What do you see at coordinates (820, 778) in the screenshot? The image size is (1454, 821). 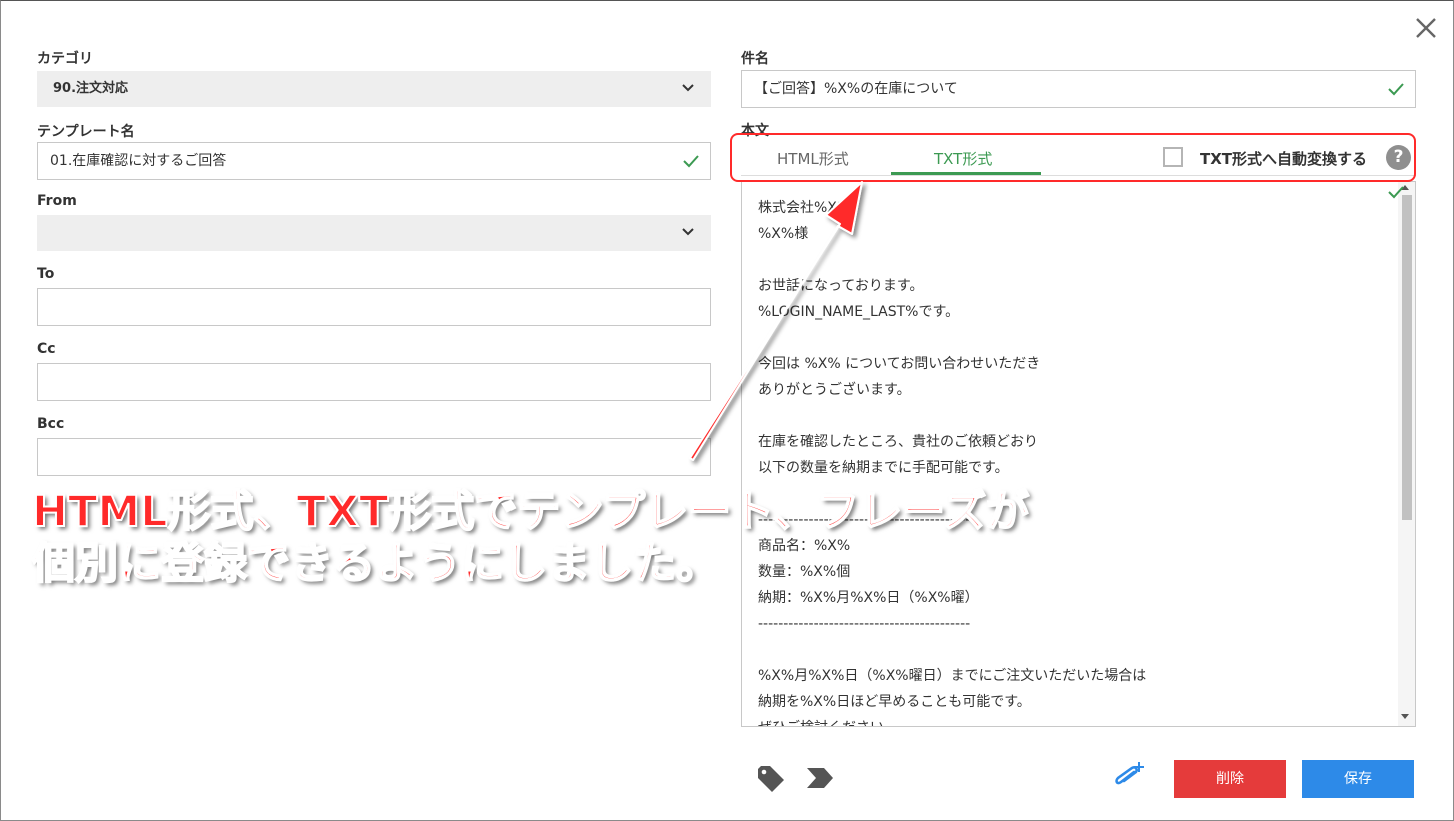 I see `chevron-right-tag-icon` at bounding box center [820, 778].